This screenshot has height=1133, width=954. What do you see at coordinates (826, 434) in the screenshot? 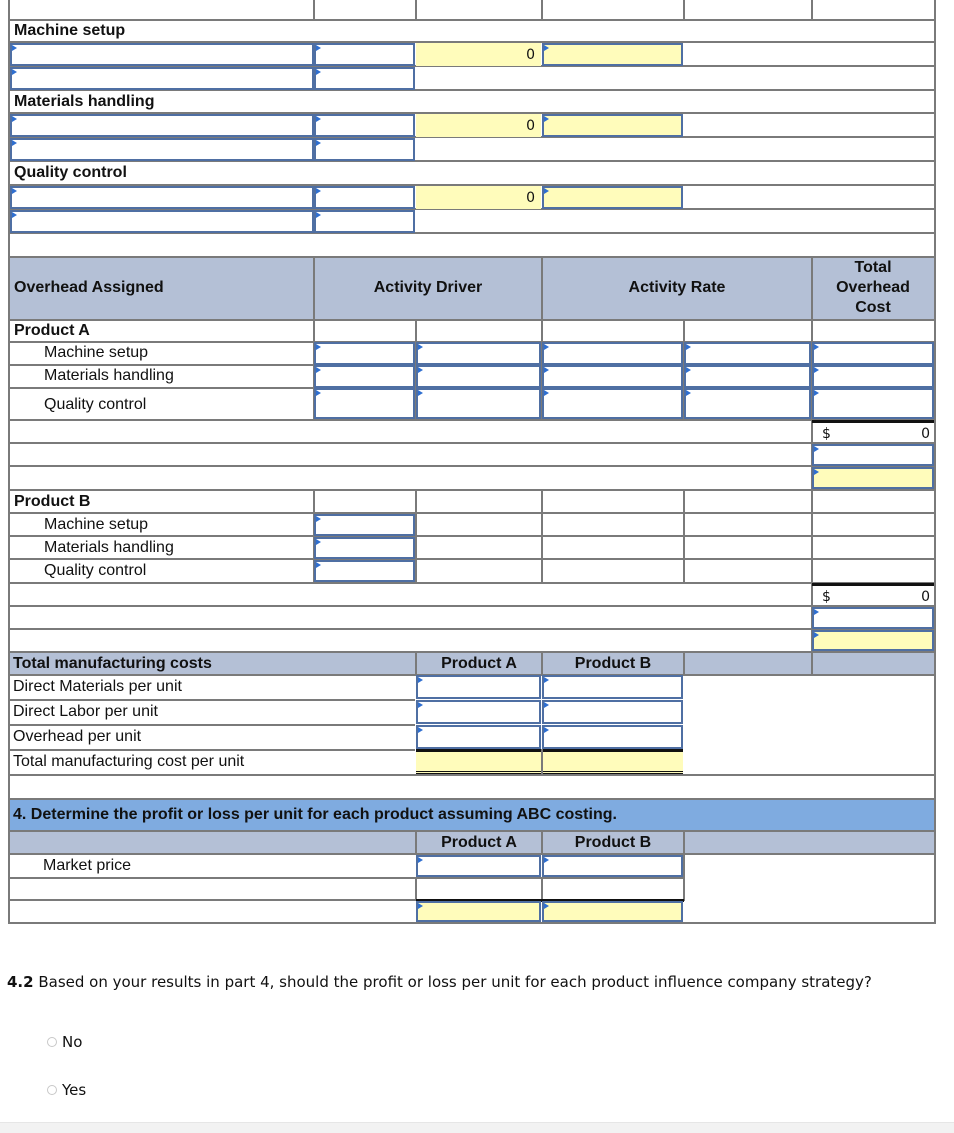
I see `currency-symbol: $` at bounding box center [826, 434].